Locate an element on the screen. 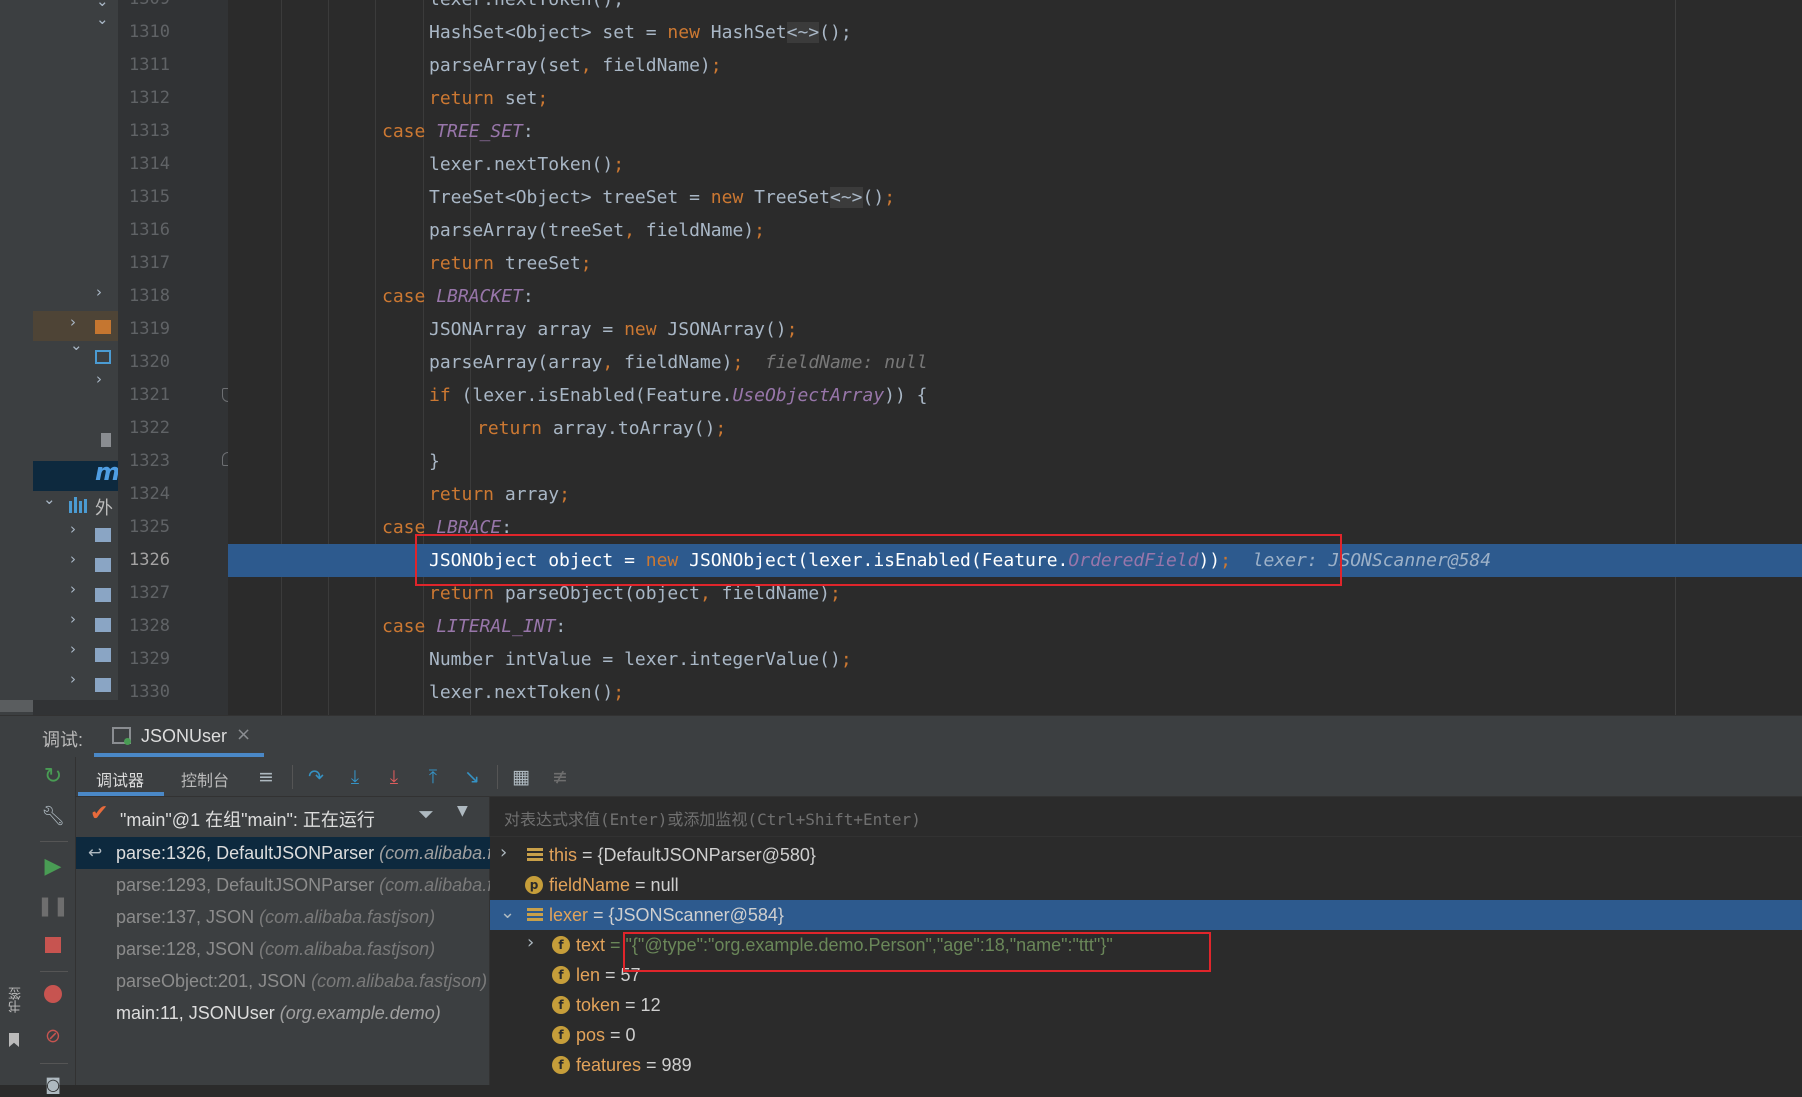 This screenshot has width=1802, height=1097. stack-frame: main:11, JSONUser (org.example.demo) is located at coordinates (283, 1013).